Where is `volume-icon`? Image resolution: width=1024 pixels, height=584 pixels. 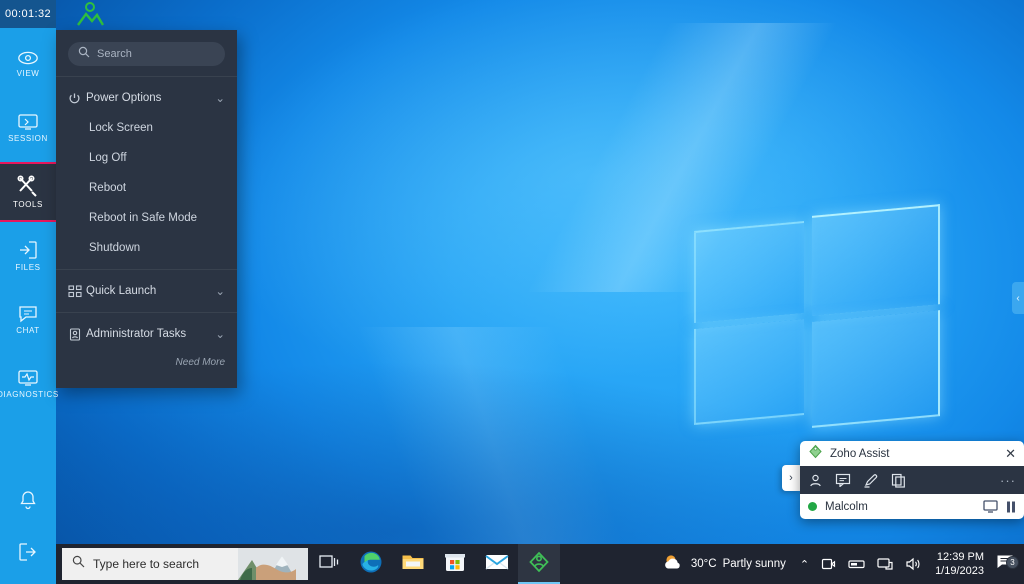 volume-icon is located at coordinates (913, 564).